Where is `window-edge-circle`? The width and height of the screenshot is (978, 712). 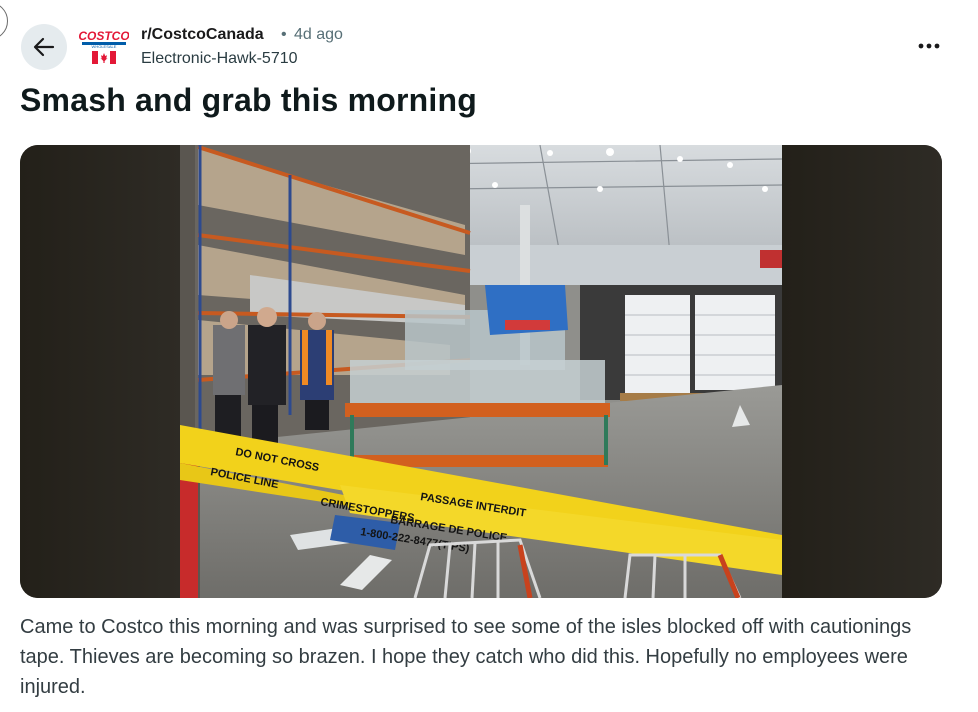
window-edge-circle is located at coordinates (4, 21).